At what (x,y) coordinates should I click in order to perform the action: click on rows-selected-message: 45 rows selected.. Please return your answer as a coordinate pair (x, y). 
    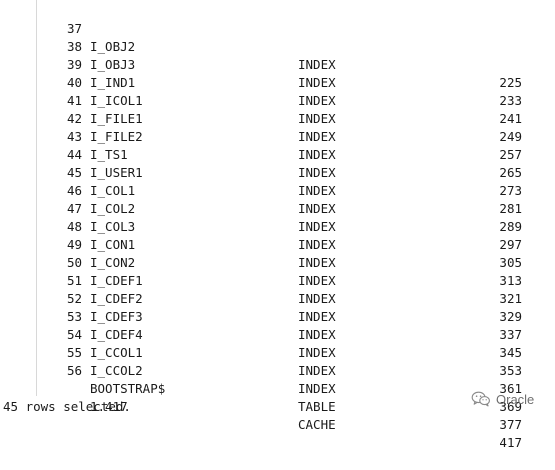
    Looking at the image, I should click on (67, 406).